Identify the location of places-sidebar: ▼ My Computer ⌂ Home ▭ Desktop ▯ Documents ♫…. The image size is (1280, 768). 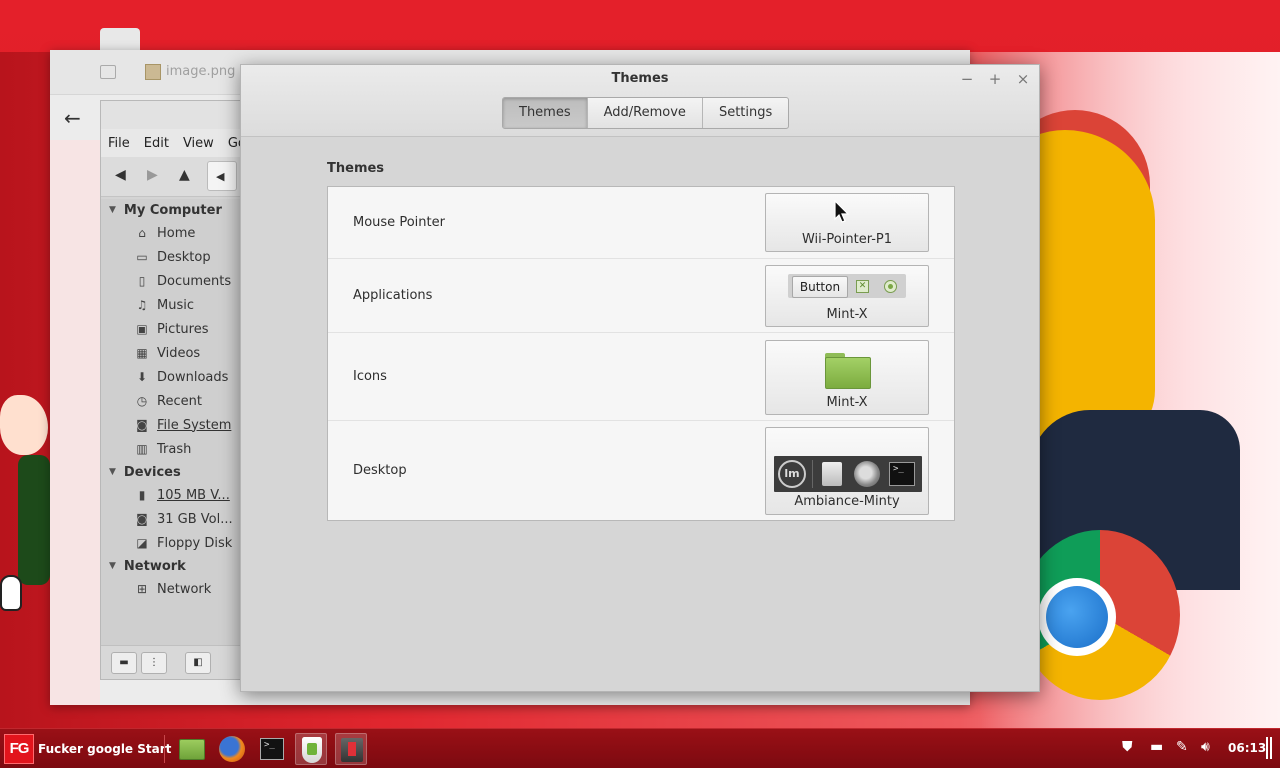
(175, 424).